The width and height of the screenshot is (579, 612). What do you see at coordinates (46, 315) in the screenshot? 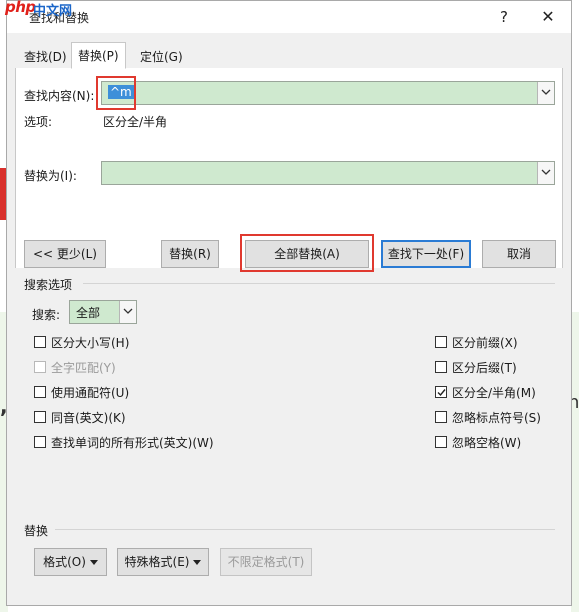
I see `search-direction-label: 搜索:` at bounding box center [46, 315].